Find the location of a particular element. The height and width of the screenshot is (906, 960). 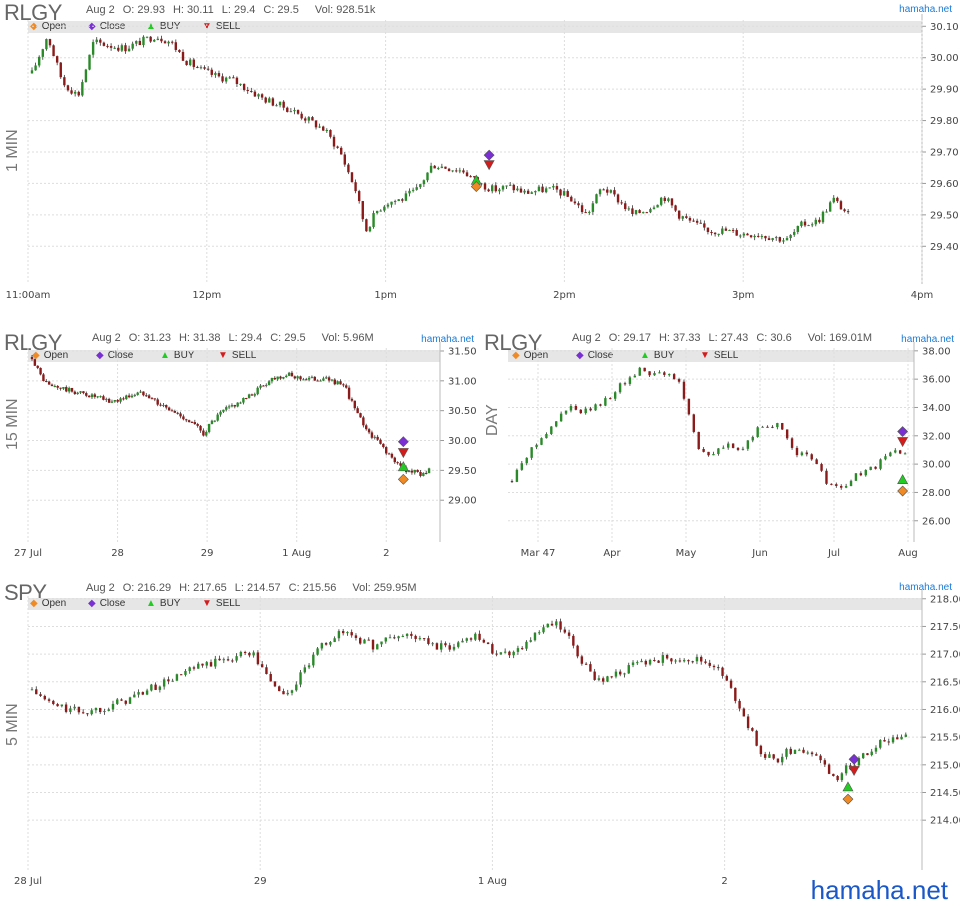

x-tick-label: 28 Jul is located at coordinates (28, 881).